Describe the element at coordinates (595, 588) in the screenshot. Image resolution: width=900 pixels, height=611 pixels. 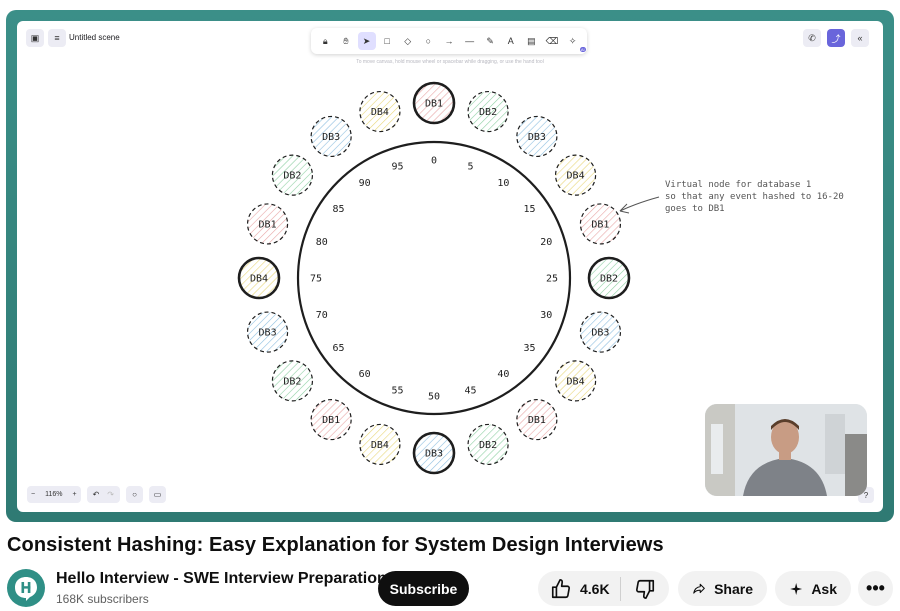
I see `like-count: 4.6K` at that location.